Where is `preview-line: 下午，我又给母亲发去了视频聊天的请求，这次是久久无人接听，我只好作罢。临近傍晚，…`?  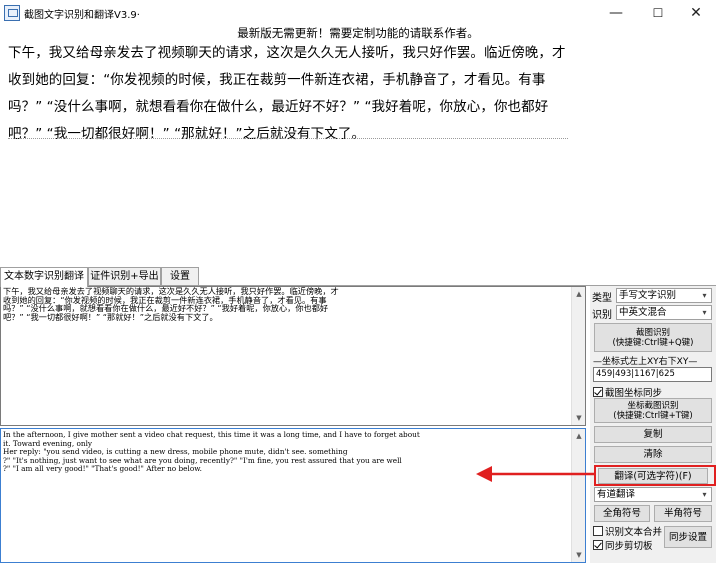 preview-line: 下午，我又给母亲发去了视频聊天的请求，这次是久久无人接听，我只好作罢。临近傍晚，… is located at coordinates (287, 53).